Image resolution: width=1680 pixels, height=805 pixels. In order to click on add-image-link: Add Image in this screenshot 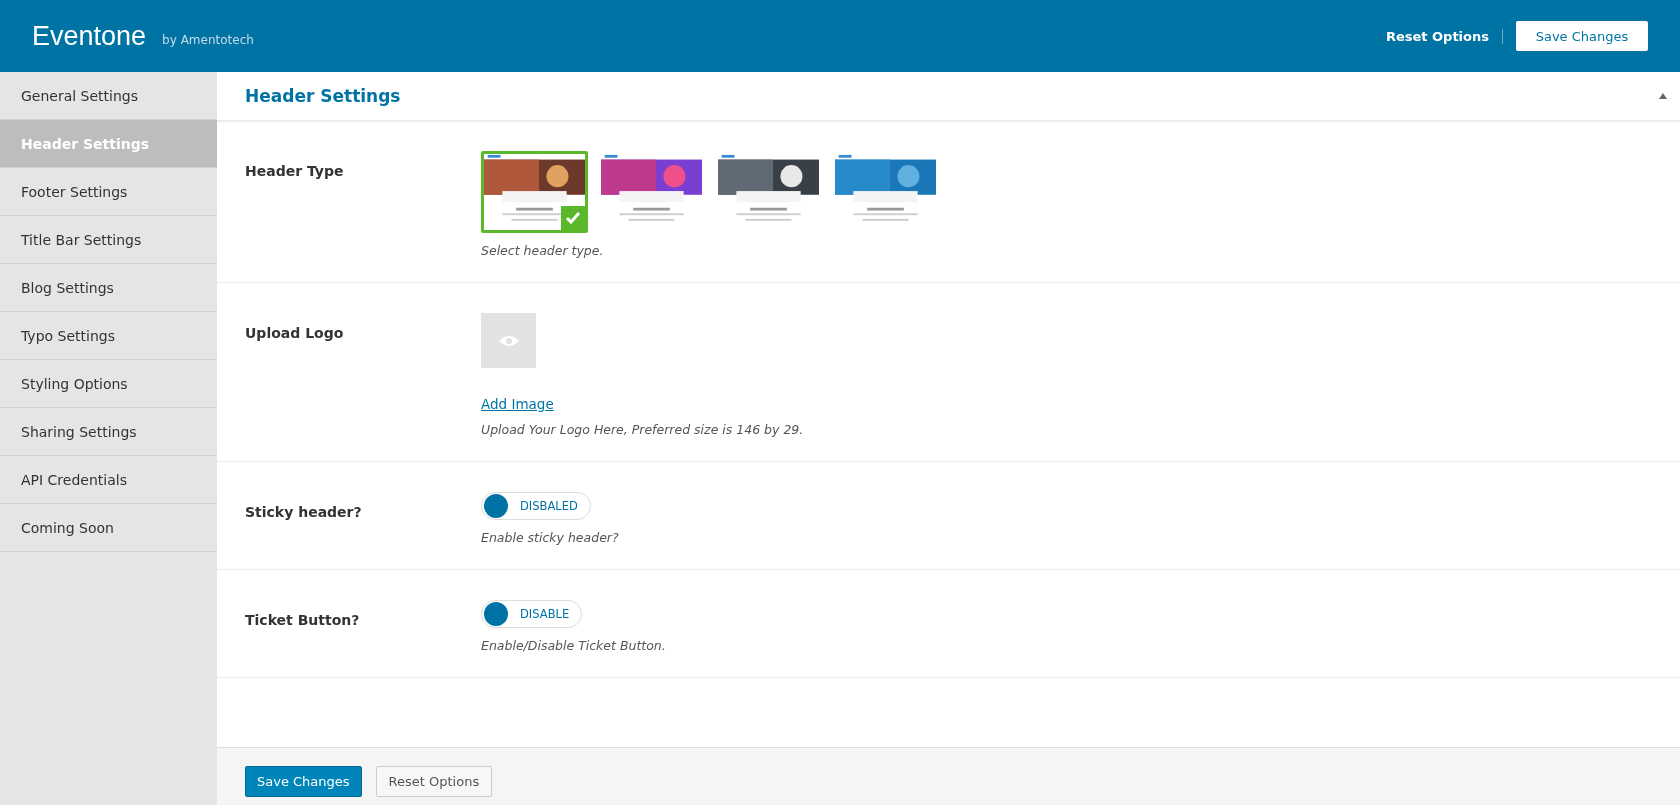, I will do `click(517, 404)`.